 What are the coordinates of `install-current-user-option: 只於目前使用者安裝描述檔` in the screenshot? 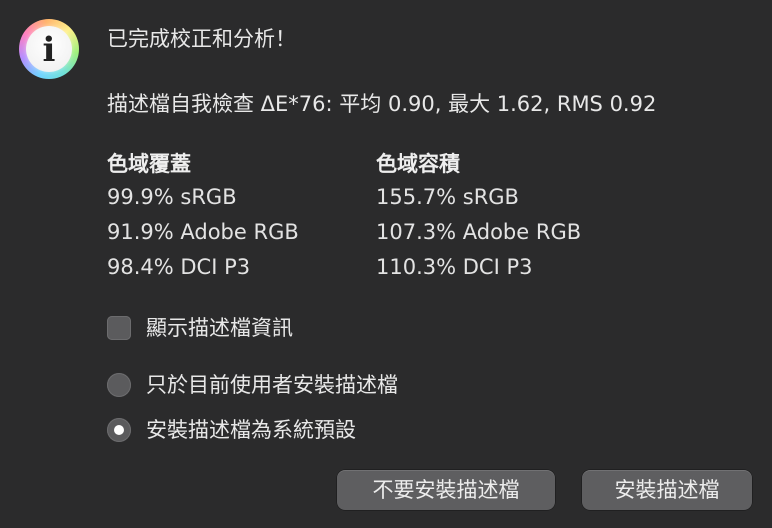 It's located at (252, 385).